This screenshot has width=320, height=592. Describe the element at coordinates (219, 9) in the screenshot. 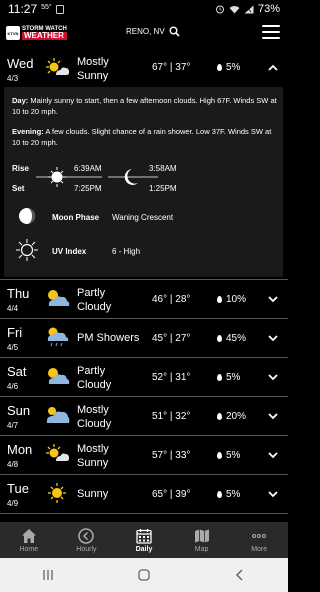

I see `alarm-icon` at that location.